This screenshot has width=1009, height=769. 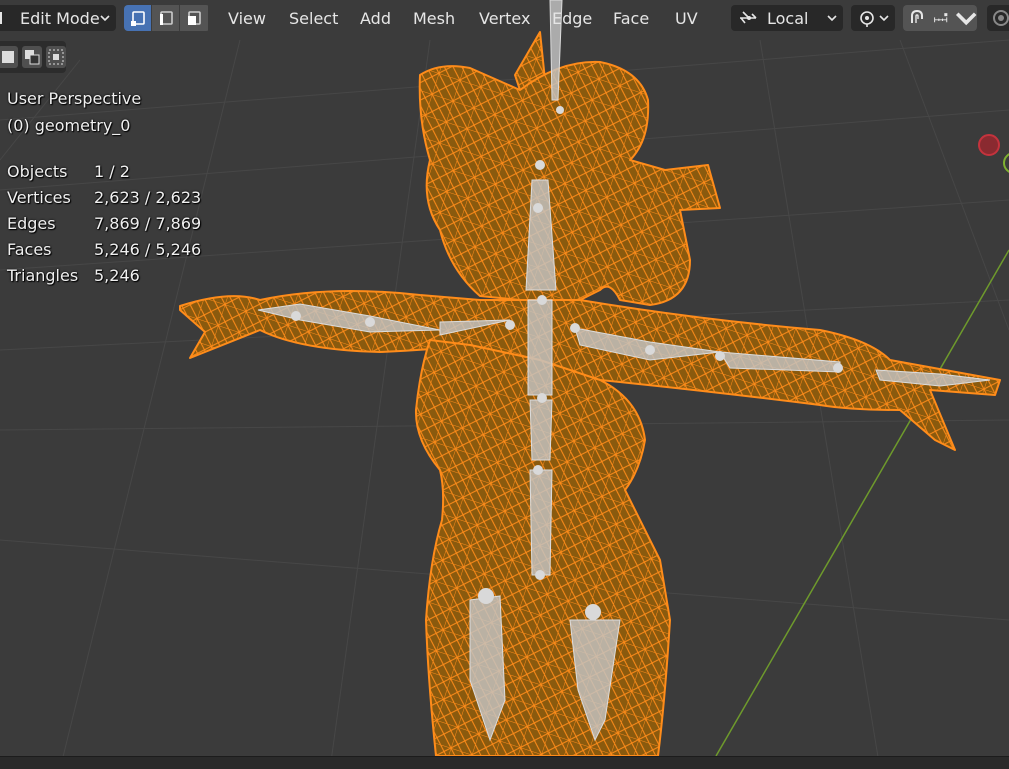 What do you see at coordinates (43, 275) in the screenshot?
I see `stat-label: Triangles` at bounding box center [43, 275].